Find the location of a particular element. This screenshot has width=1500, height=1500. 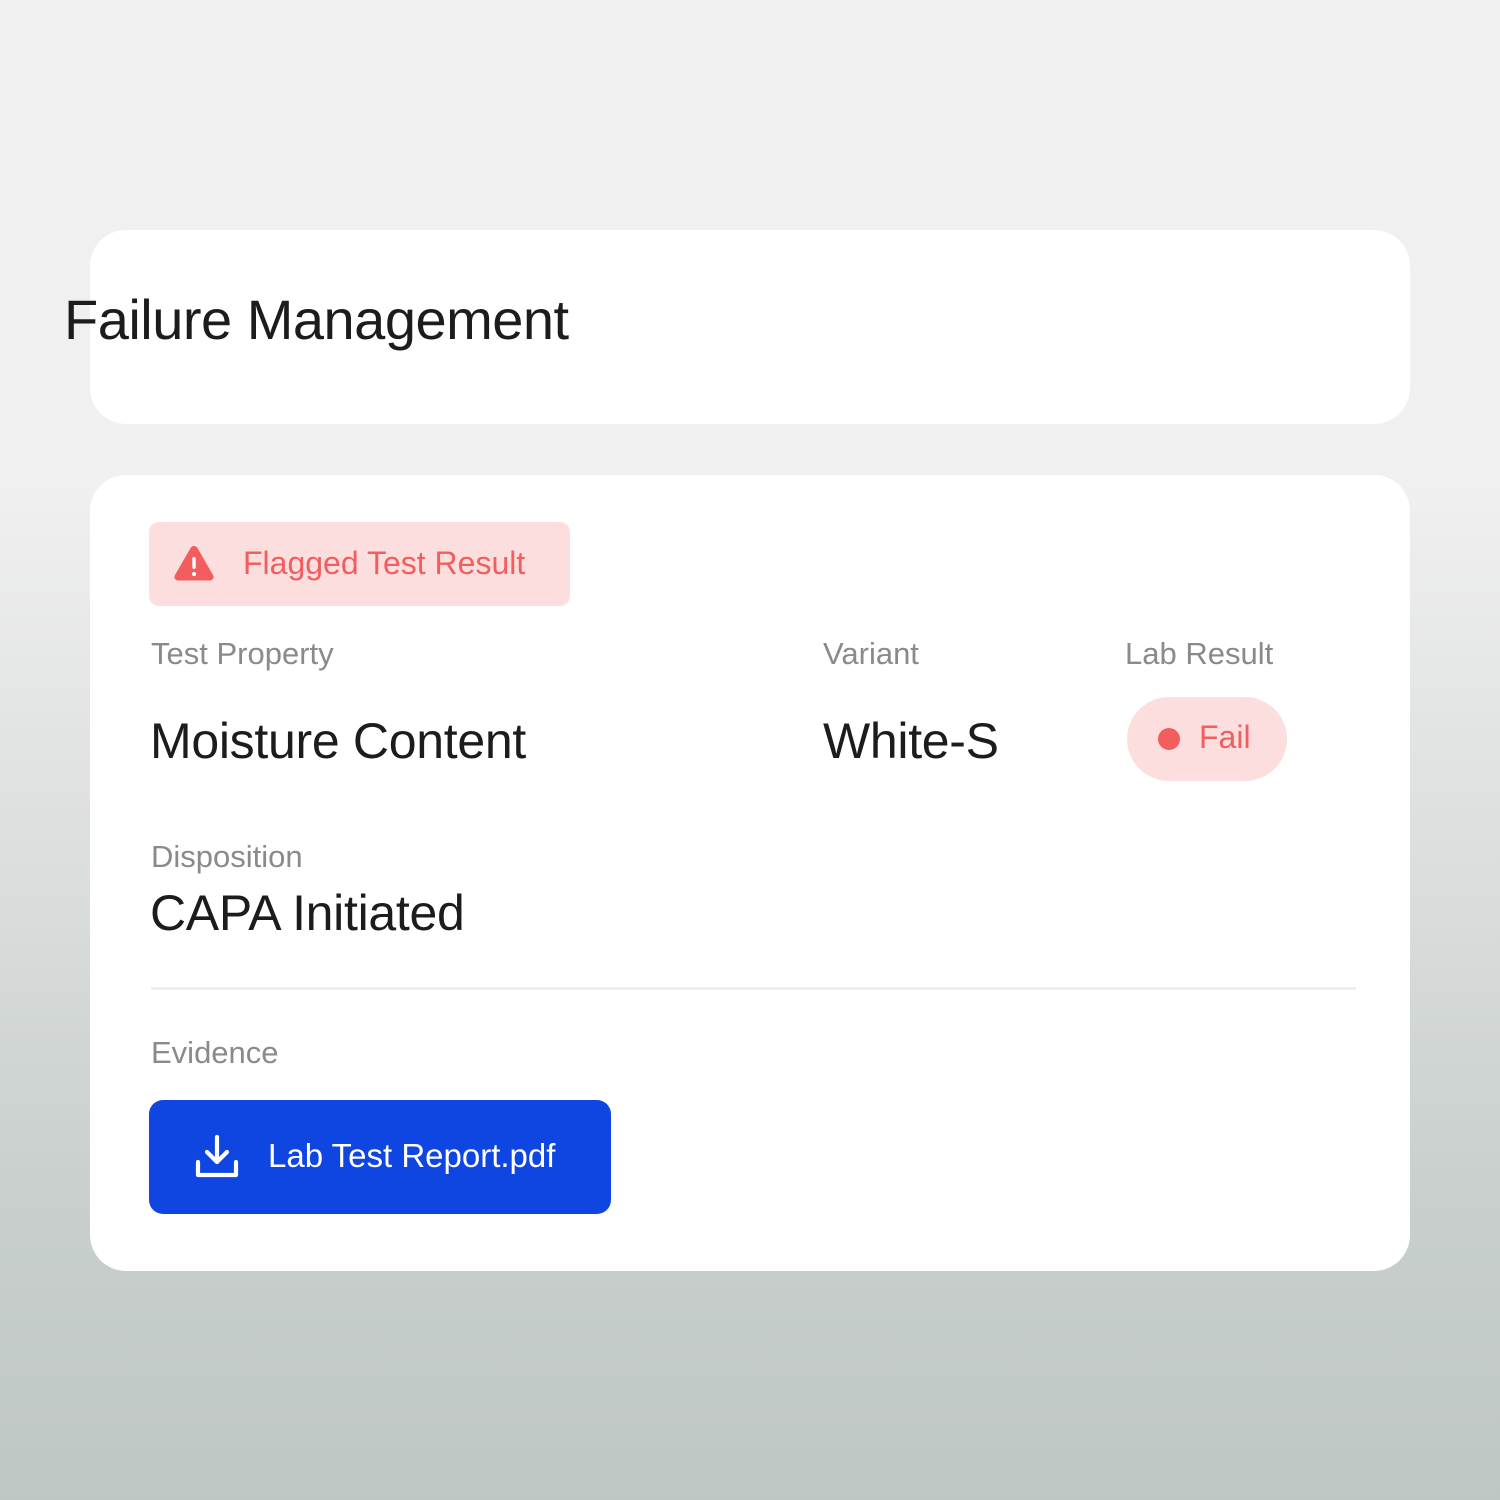

status-dot-icon is located at coordinates (1169, 739).